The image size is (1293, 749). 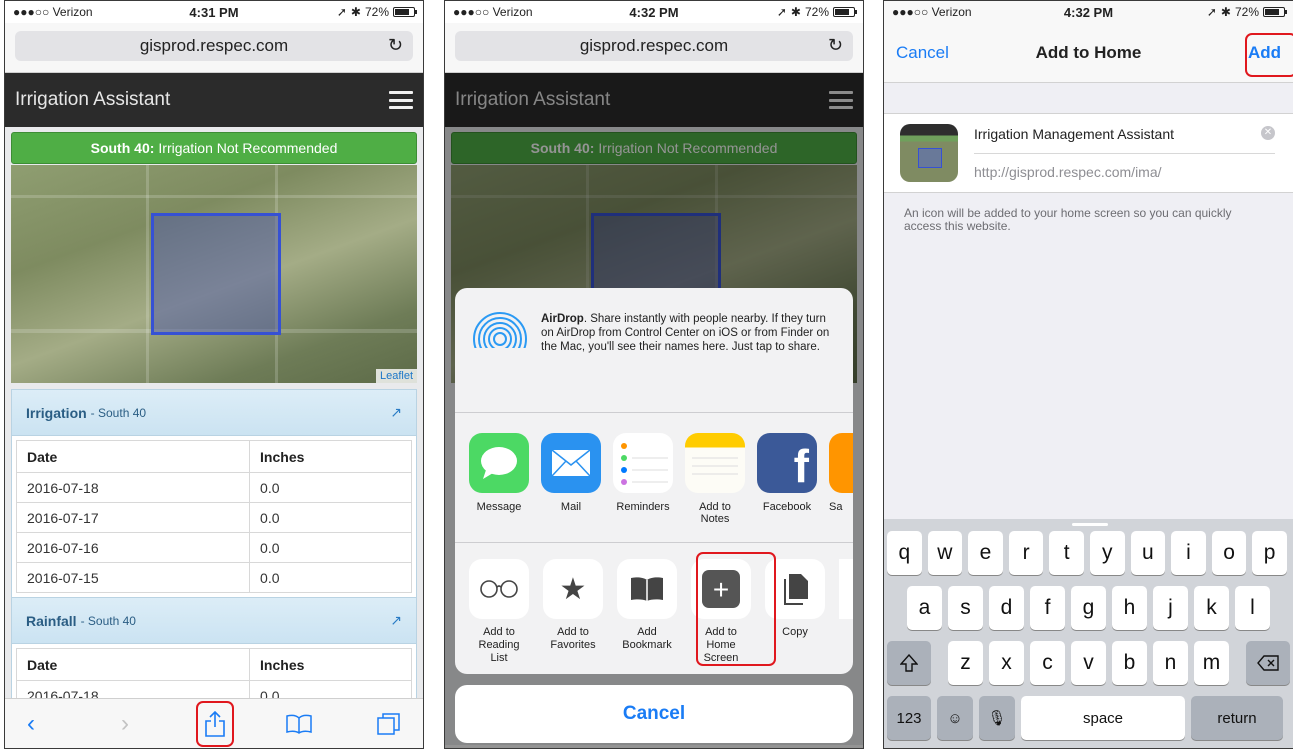 I want to click on key-l: l, so click(x=1252, y=608).